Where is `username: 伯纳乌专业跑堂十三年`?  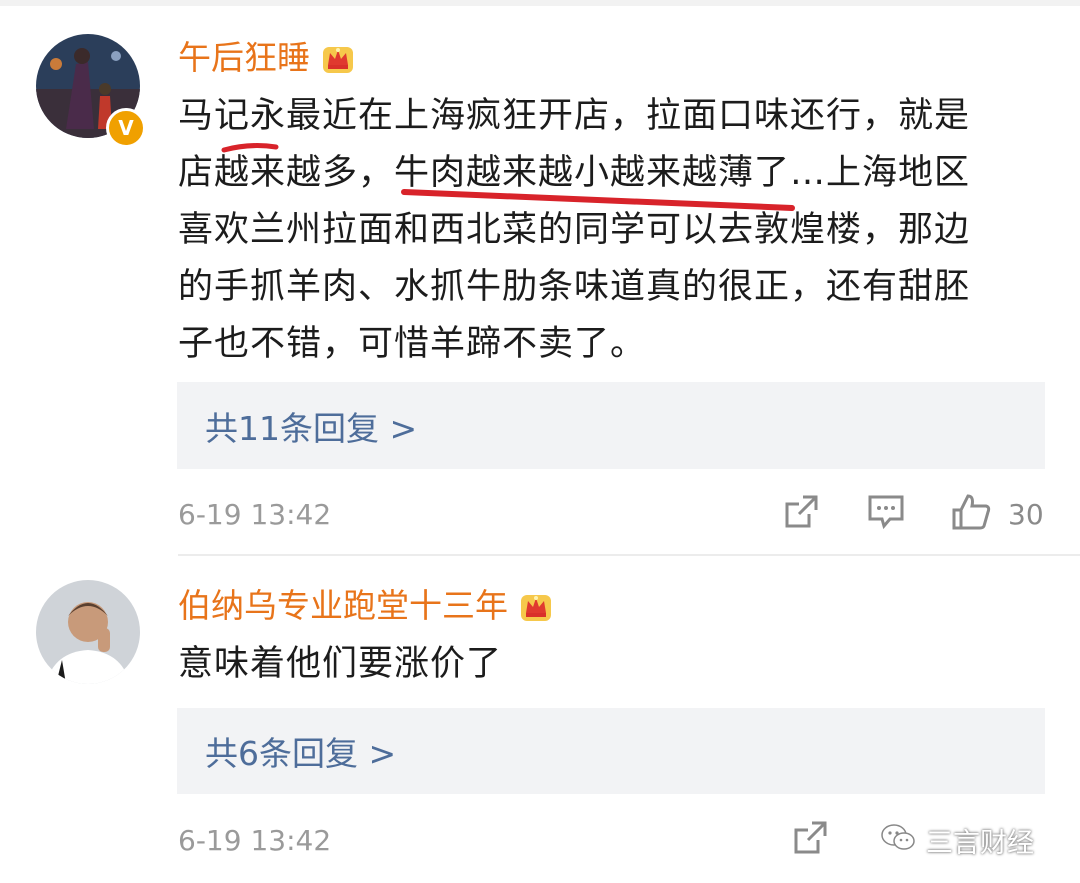 username: 伯纳乌专业跑堂十三年 is located at coordinates (366, 606).